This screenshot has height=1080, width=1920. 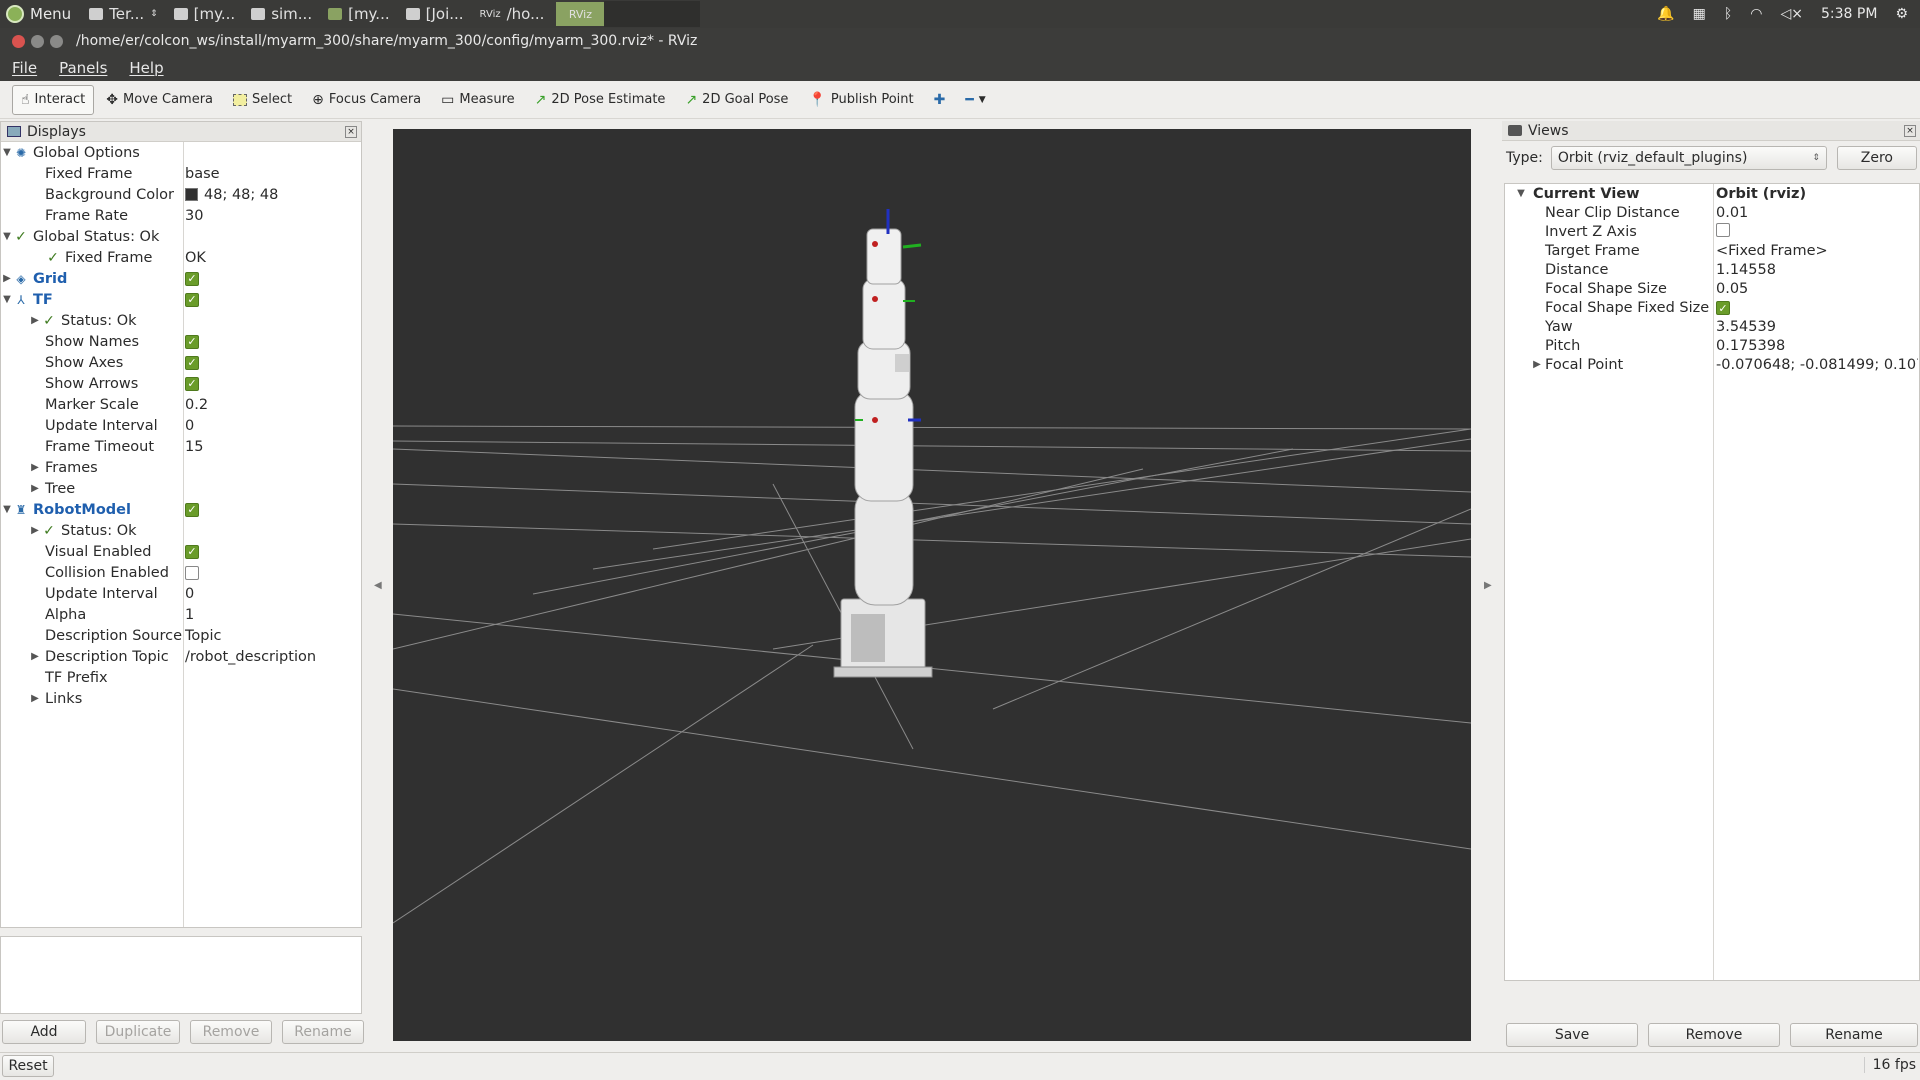 I want to click on remove-tool-menu: ━ ▼, so click(x=975, y=100).